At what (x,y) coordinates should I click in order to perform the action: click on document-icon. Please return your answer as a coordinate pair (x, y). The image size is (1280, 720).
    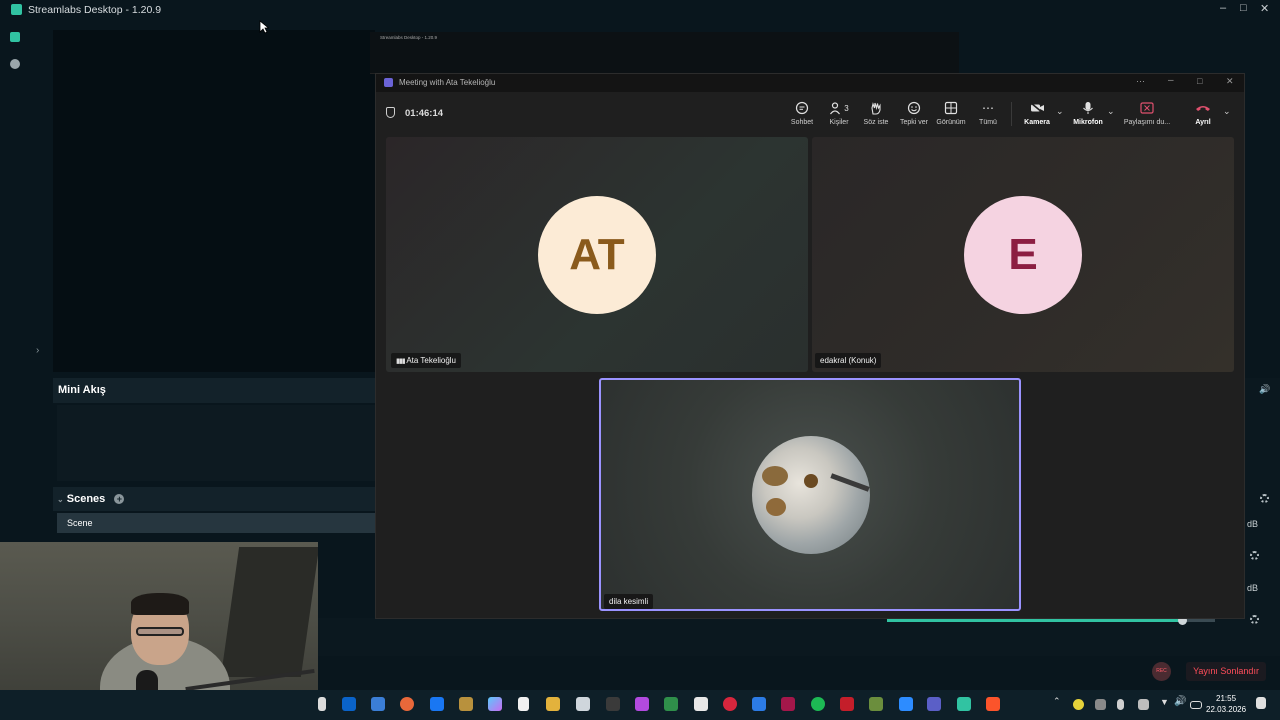
    Looking at the image, I should click on (523, 704).